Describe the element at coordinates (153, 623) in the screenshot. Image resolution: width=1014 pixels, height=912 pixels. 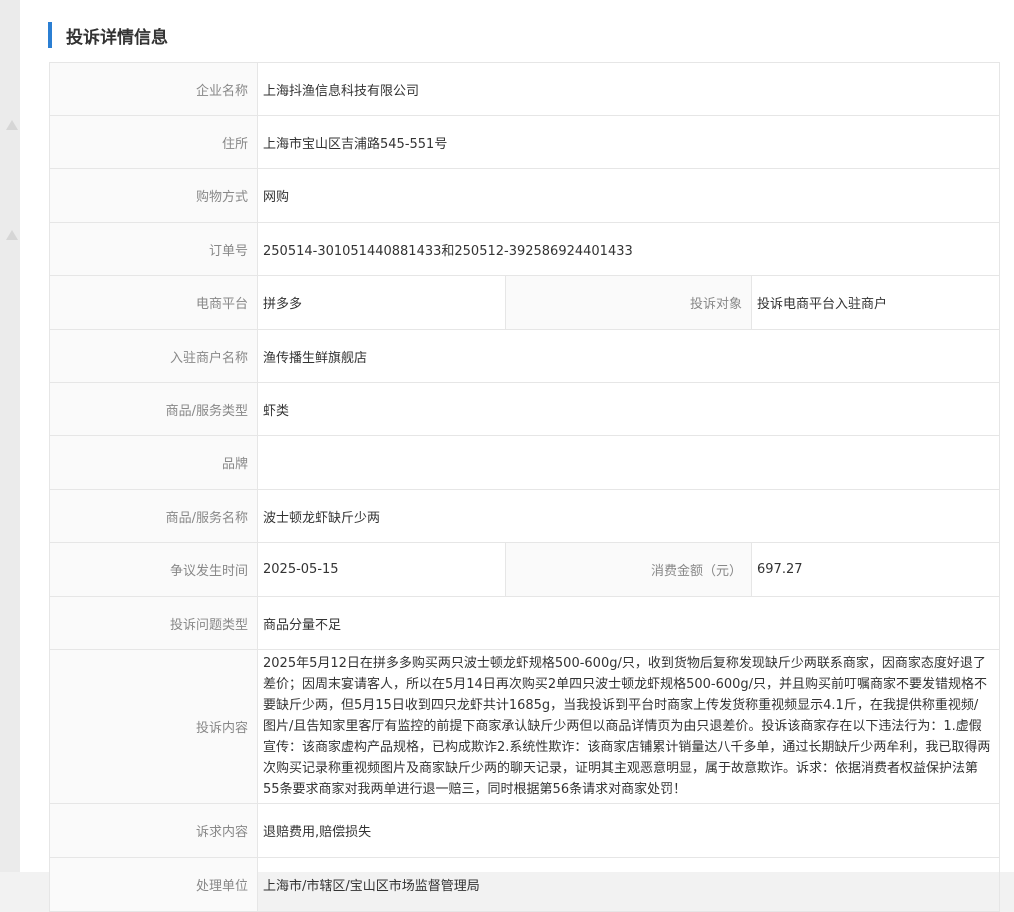
I see `issue-type-label: 投诉问题类型` at that location.